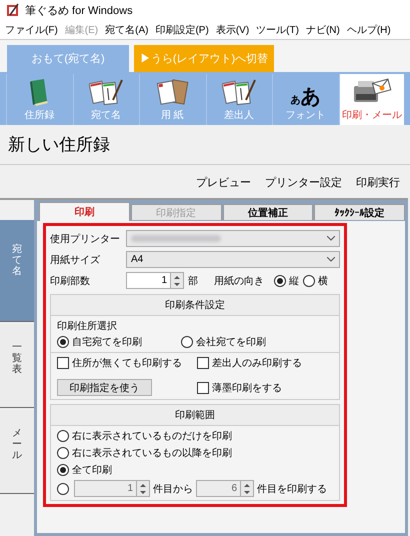 This screenshot has height=536, width=410. I want to click on section-header: 印刷範囲, so click(195, 415).